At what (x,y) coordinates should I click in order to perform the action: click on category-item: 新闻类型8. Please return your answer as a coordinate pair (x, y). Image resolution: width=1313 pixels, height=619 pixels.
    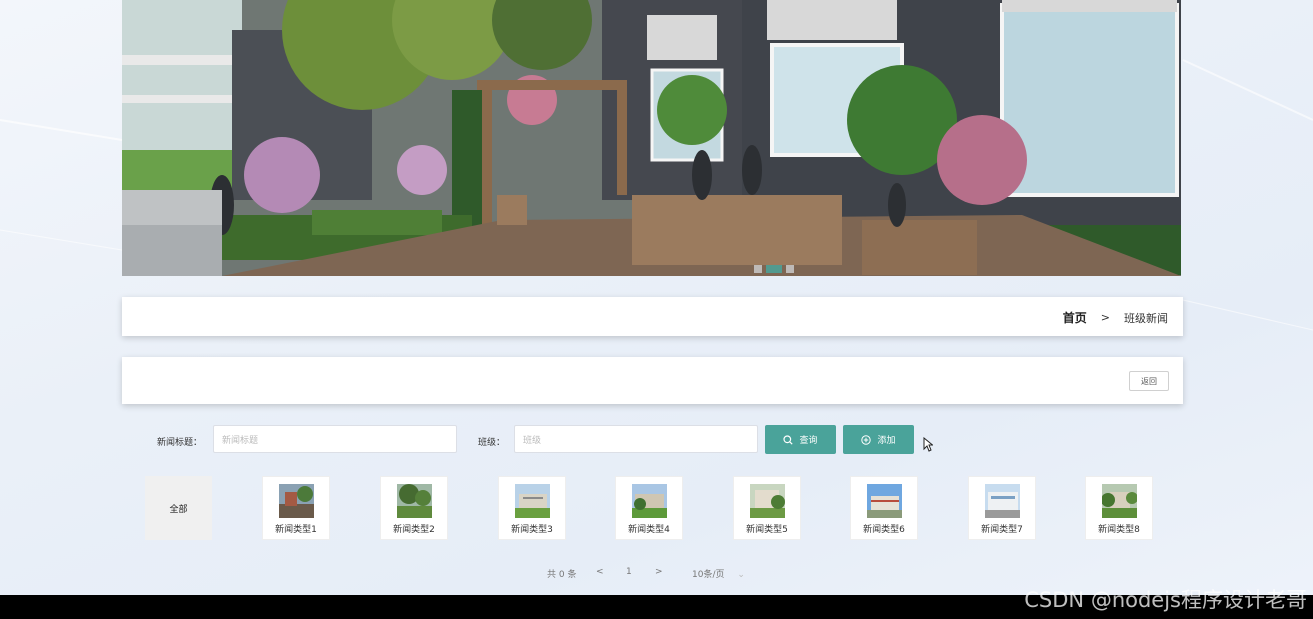
    Looking at the image, I should click on (1119, 508).